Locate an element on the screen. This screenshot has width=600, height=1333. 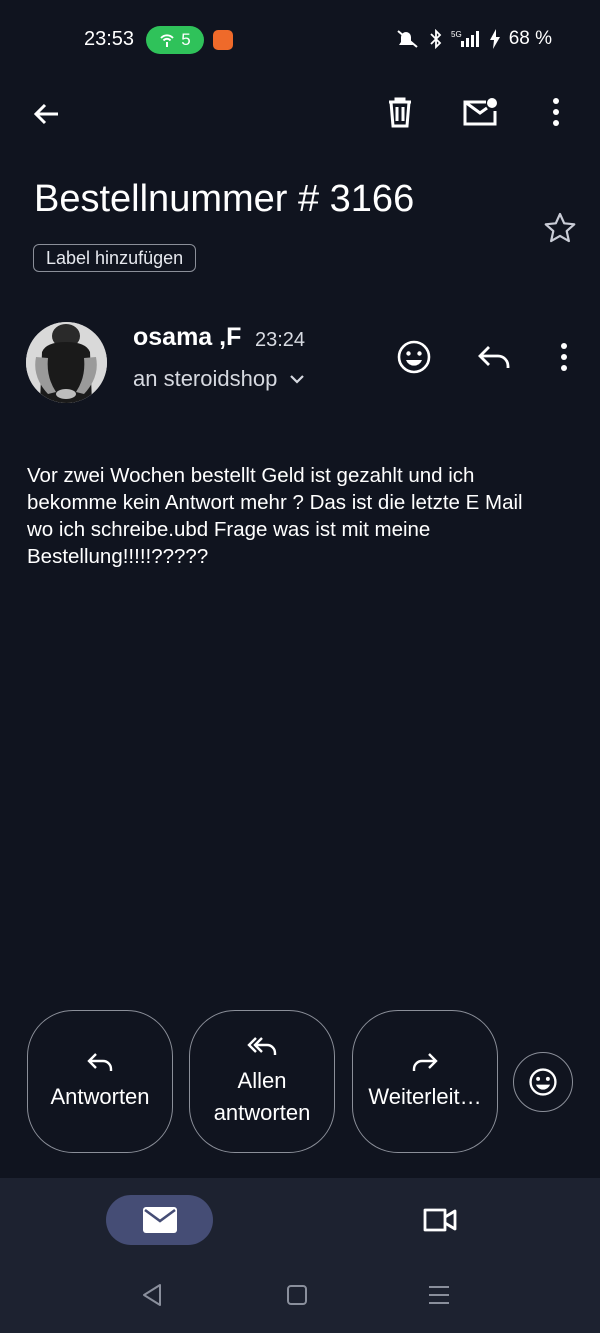
mail-icon is located at coordinates (159, 1220).